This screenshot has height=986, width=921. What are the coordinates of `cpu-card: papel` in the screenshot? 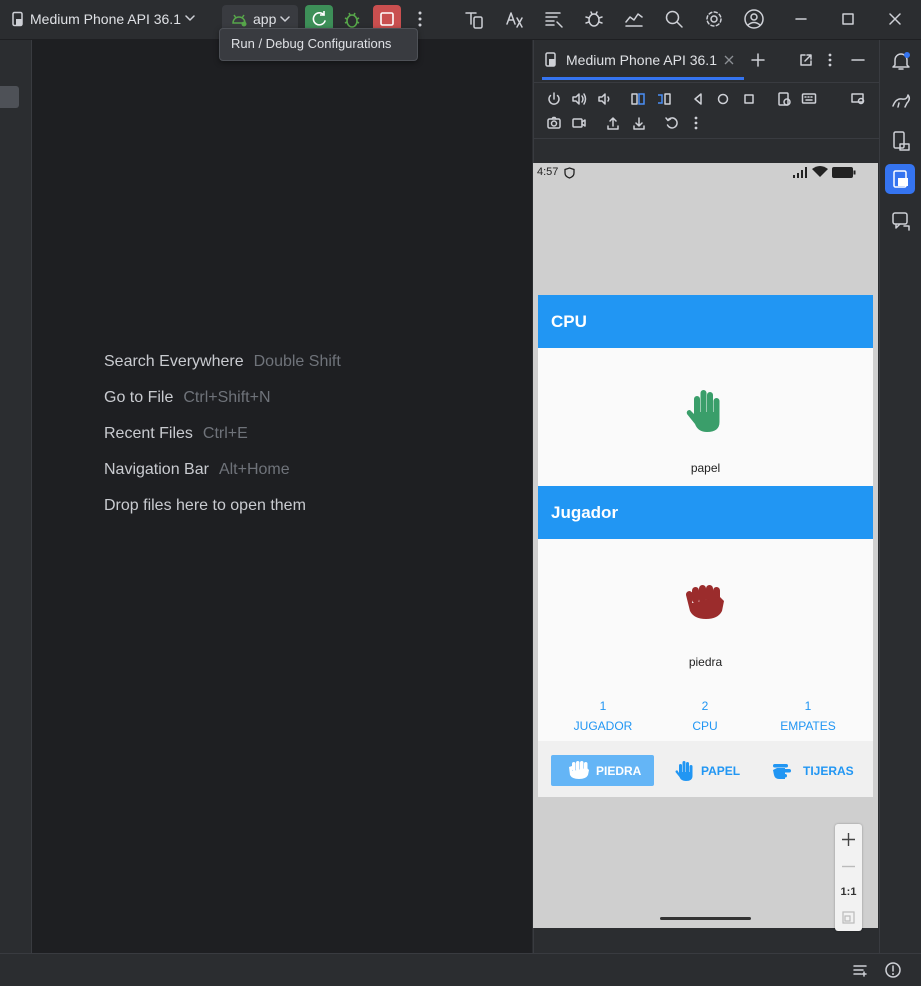 It's located at (705, 417).